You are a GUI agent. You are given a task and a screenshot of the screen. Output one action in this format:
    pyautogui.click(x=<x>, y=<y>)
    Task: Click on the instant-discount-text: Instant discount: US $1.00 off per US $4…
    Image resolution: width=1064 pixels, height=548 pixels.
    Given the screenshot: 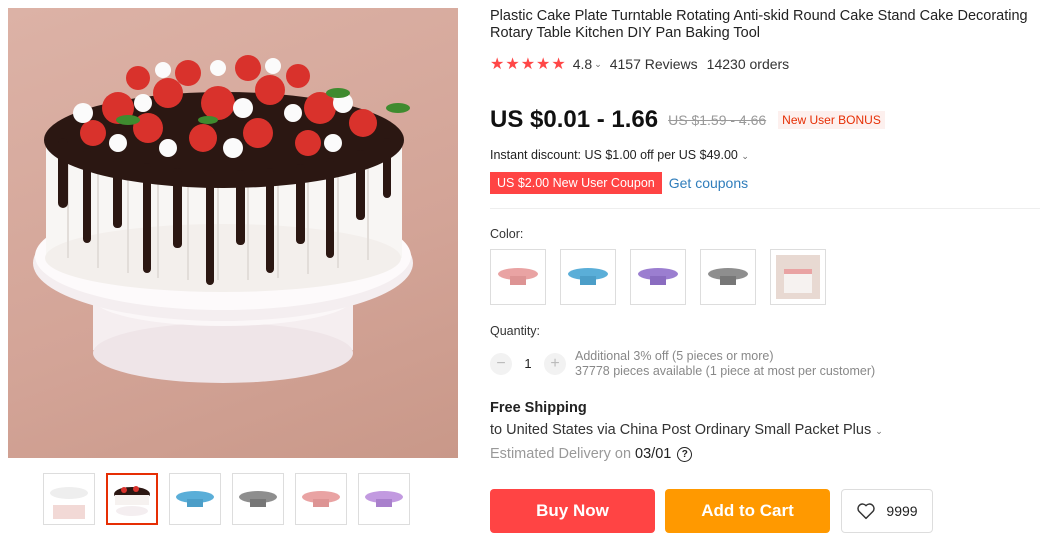 What is the action you would take?
    pyautogui.click(x=614, y=155)
    